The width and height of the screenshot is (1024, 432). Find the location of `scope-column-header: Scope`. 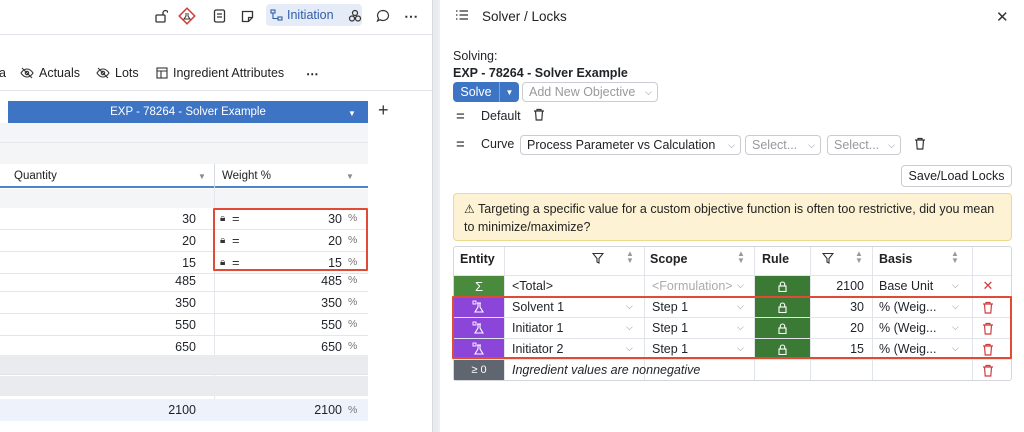

scope-column-header: Scope is located at coordinates (669, 259).